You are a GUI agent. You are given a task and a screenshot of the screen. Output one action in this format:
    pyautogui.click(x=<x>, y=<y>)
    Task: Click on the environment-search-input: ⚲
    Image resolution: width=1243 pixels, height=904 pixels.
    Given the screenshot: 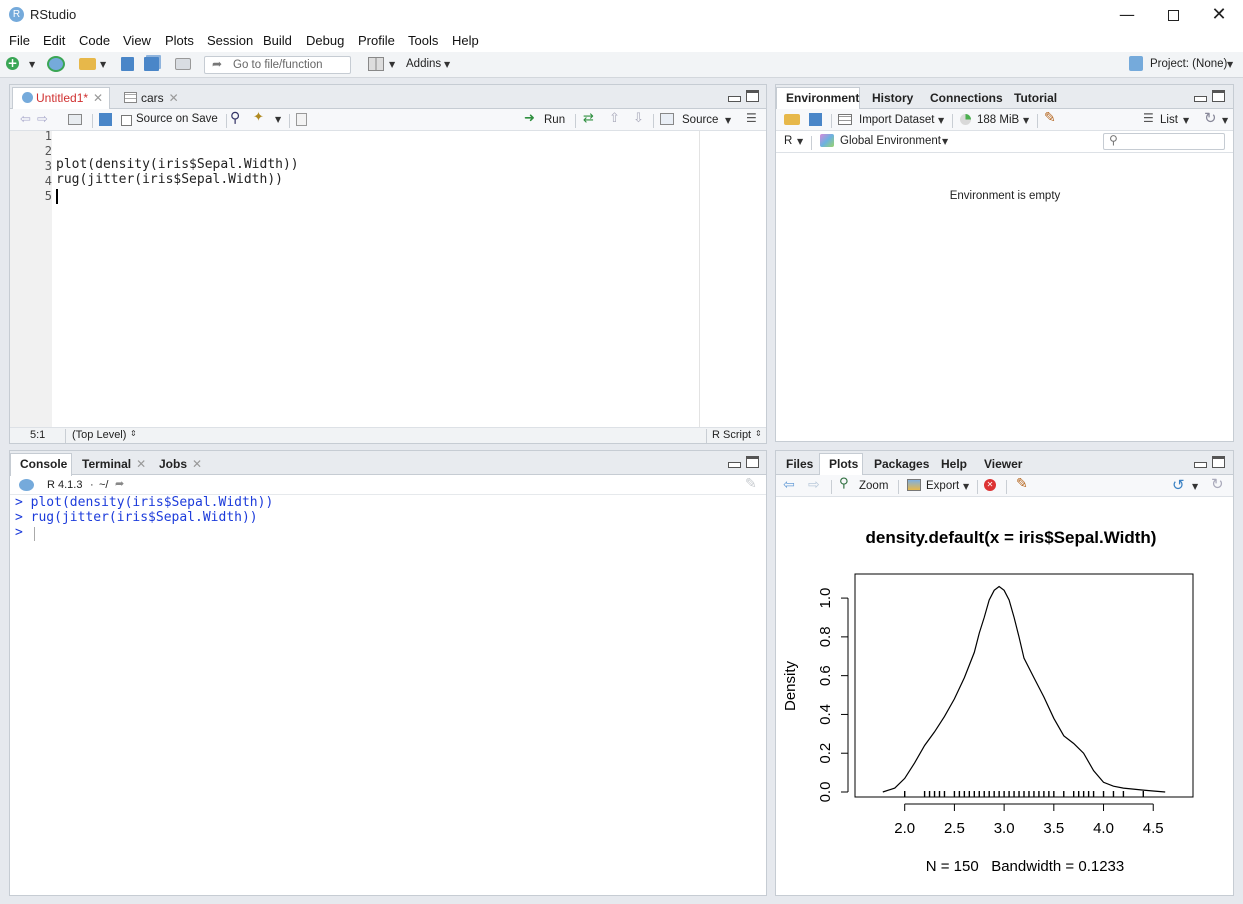 What is the action you would take?
    pyautogui.click(x=1164, y=141)
    